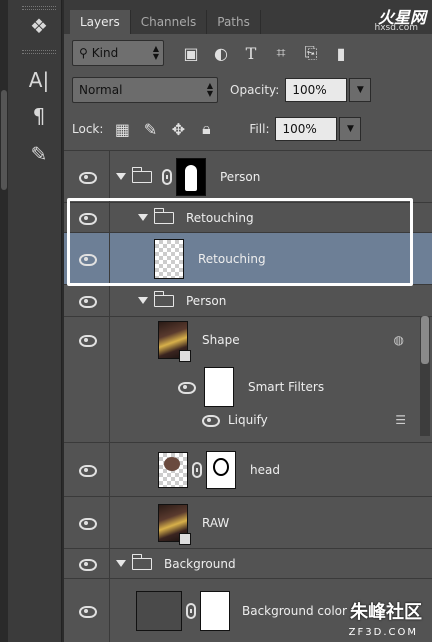  I want to click on blend-mode-value: Normal, so click(101, 90).